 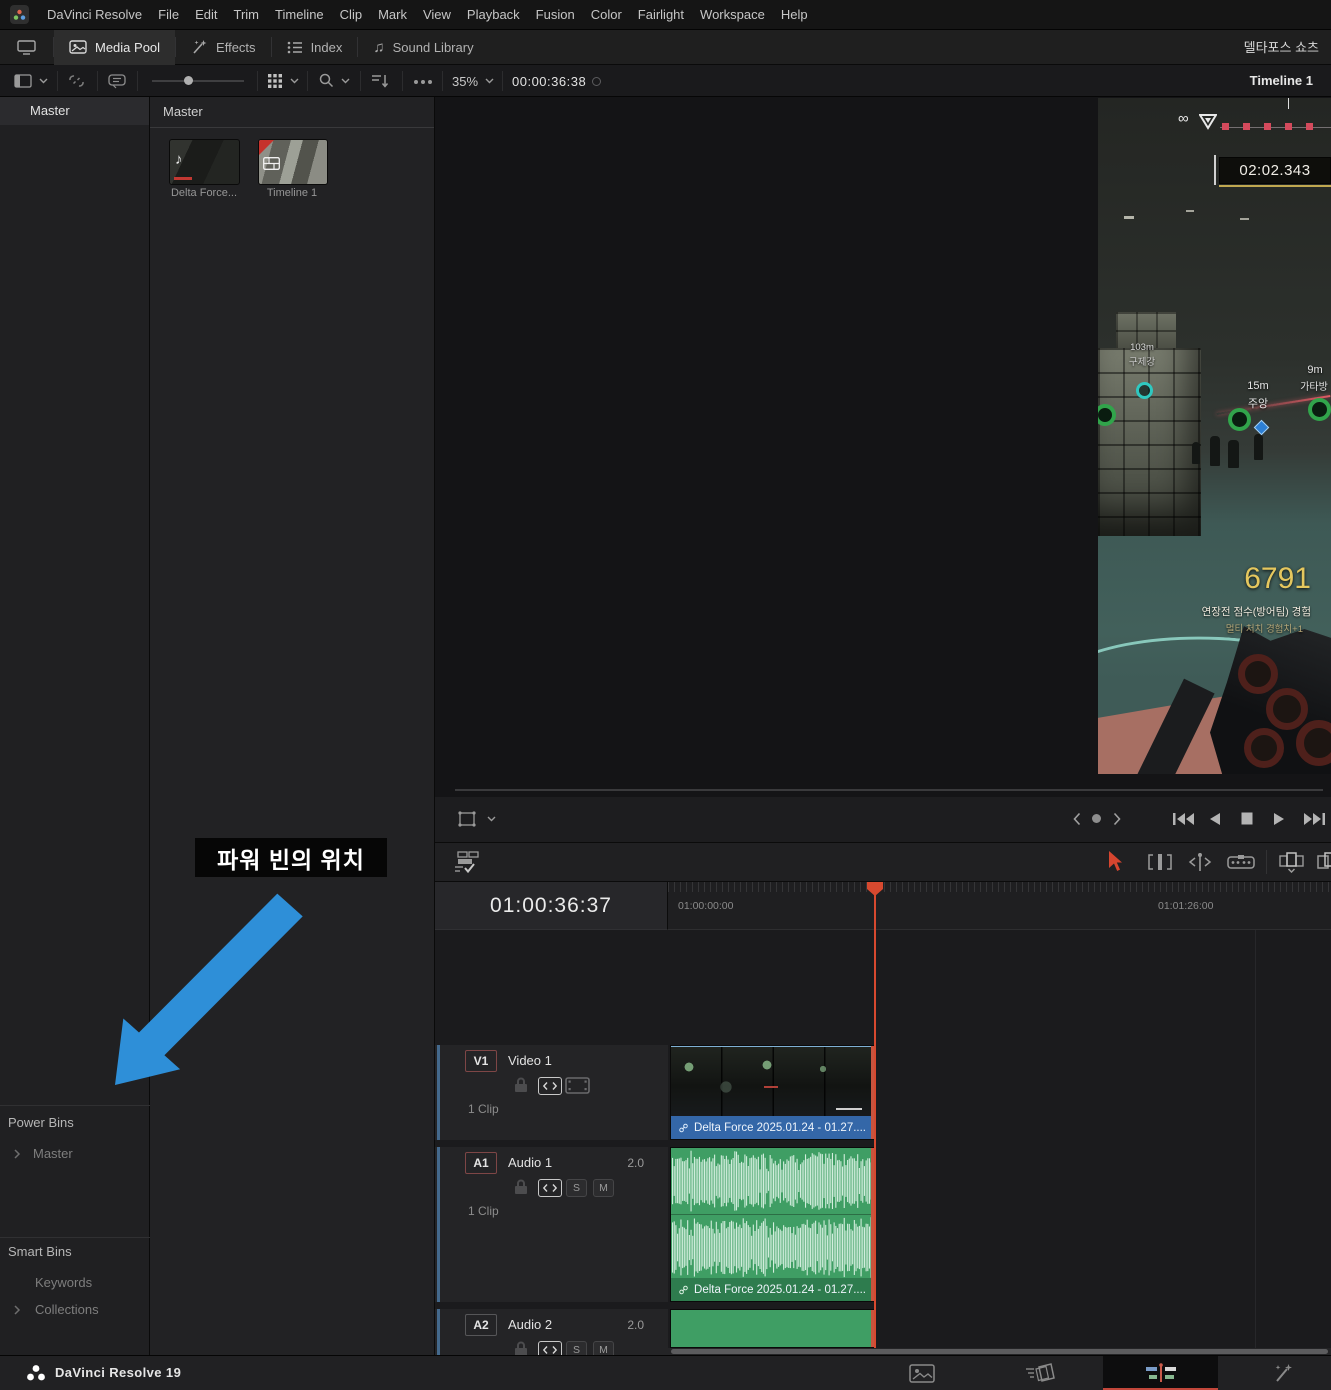 I want to click on next-clip-icon, so click(x=1117, y=819).